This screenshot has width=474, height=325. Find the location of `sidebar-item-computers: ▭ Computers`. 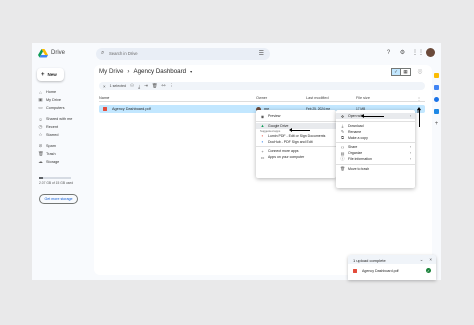

sidebar-item-computers: ▭ Computers is located at coordinates (66, 108).